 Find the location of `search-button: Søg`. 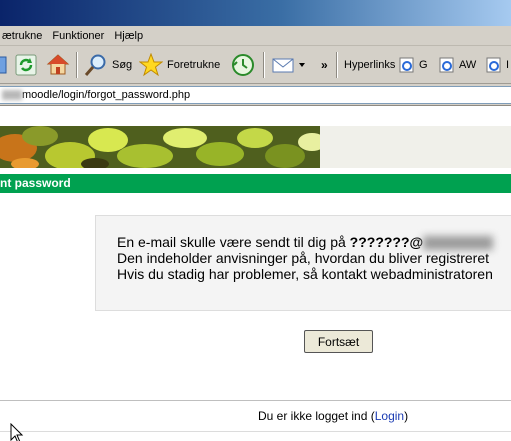

search-button: Søg is located at coordinates (108, 65).